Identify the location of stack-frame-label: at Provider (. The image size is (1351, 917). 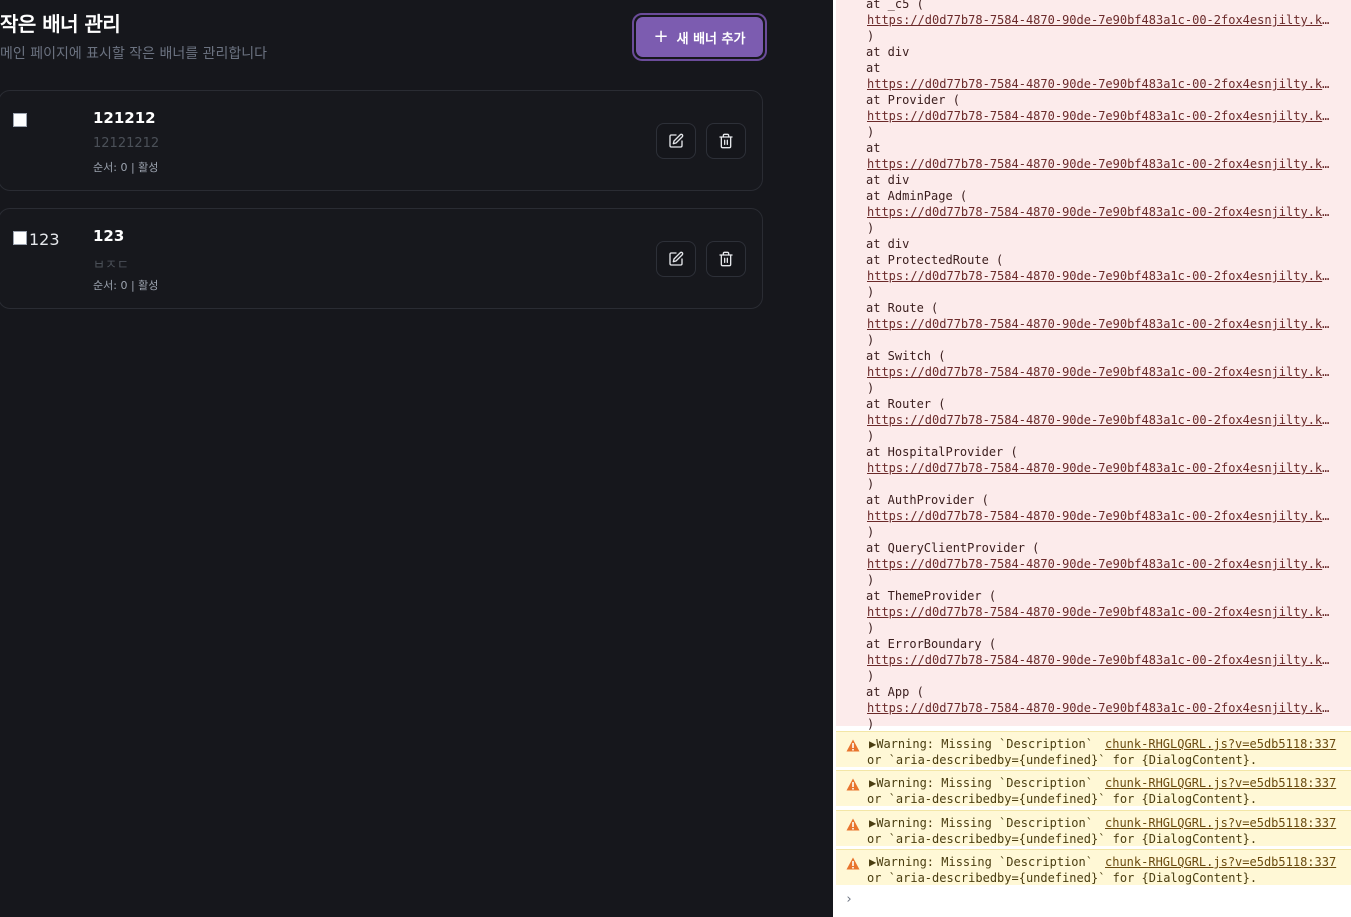
(913, 100).